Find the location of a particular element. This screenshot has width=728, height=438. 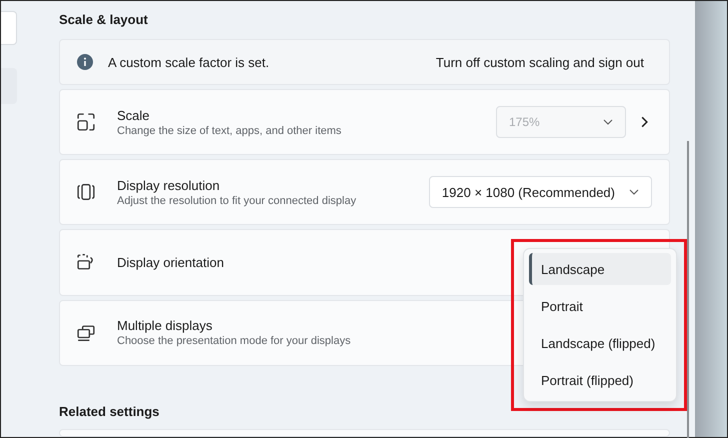

notice-text: A custom scale factor is set. is located at coordinates (189, 62).